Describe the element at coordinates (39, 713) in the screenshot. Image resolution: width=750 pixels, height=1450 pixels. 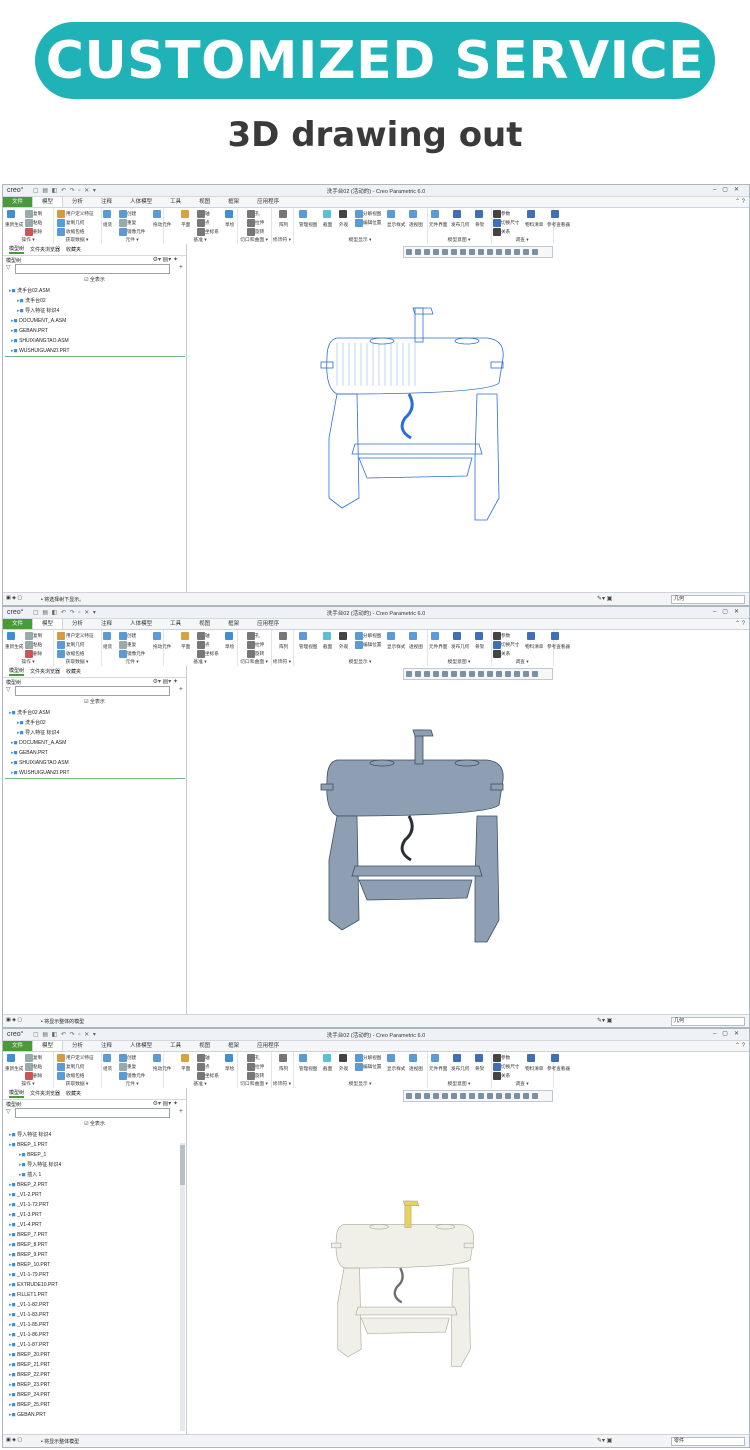
I see `tree-item: ▸◼ 洗手台02.ASM` at that location.